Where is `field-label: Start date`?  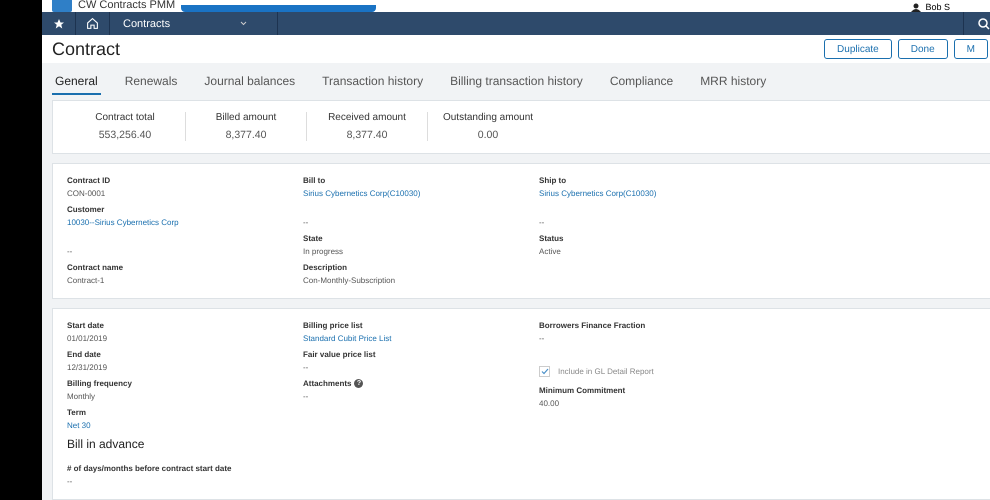
field-label: Start date is located at coordinates (85, 325).